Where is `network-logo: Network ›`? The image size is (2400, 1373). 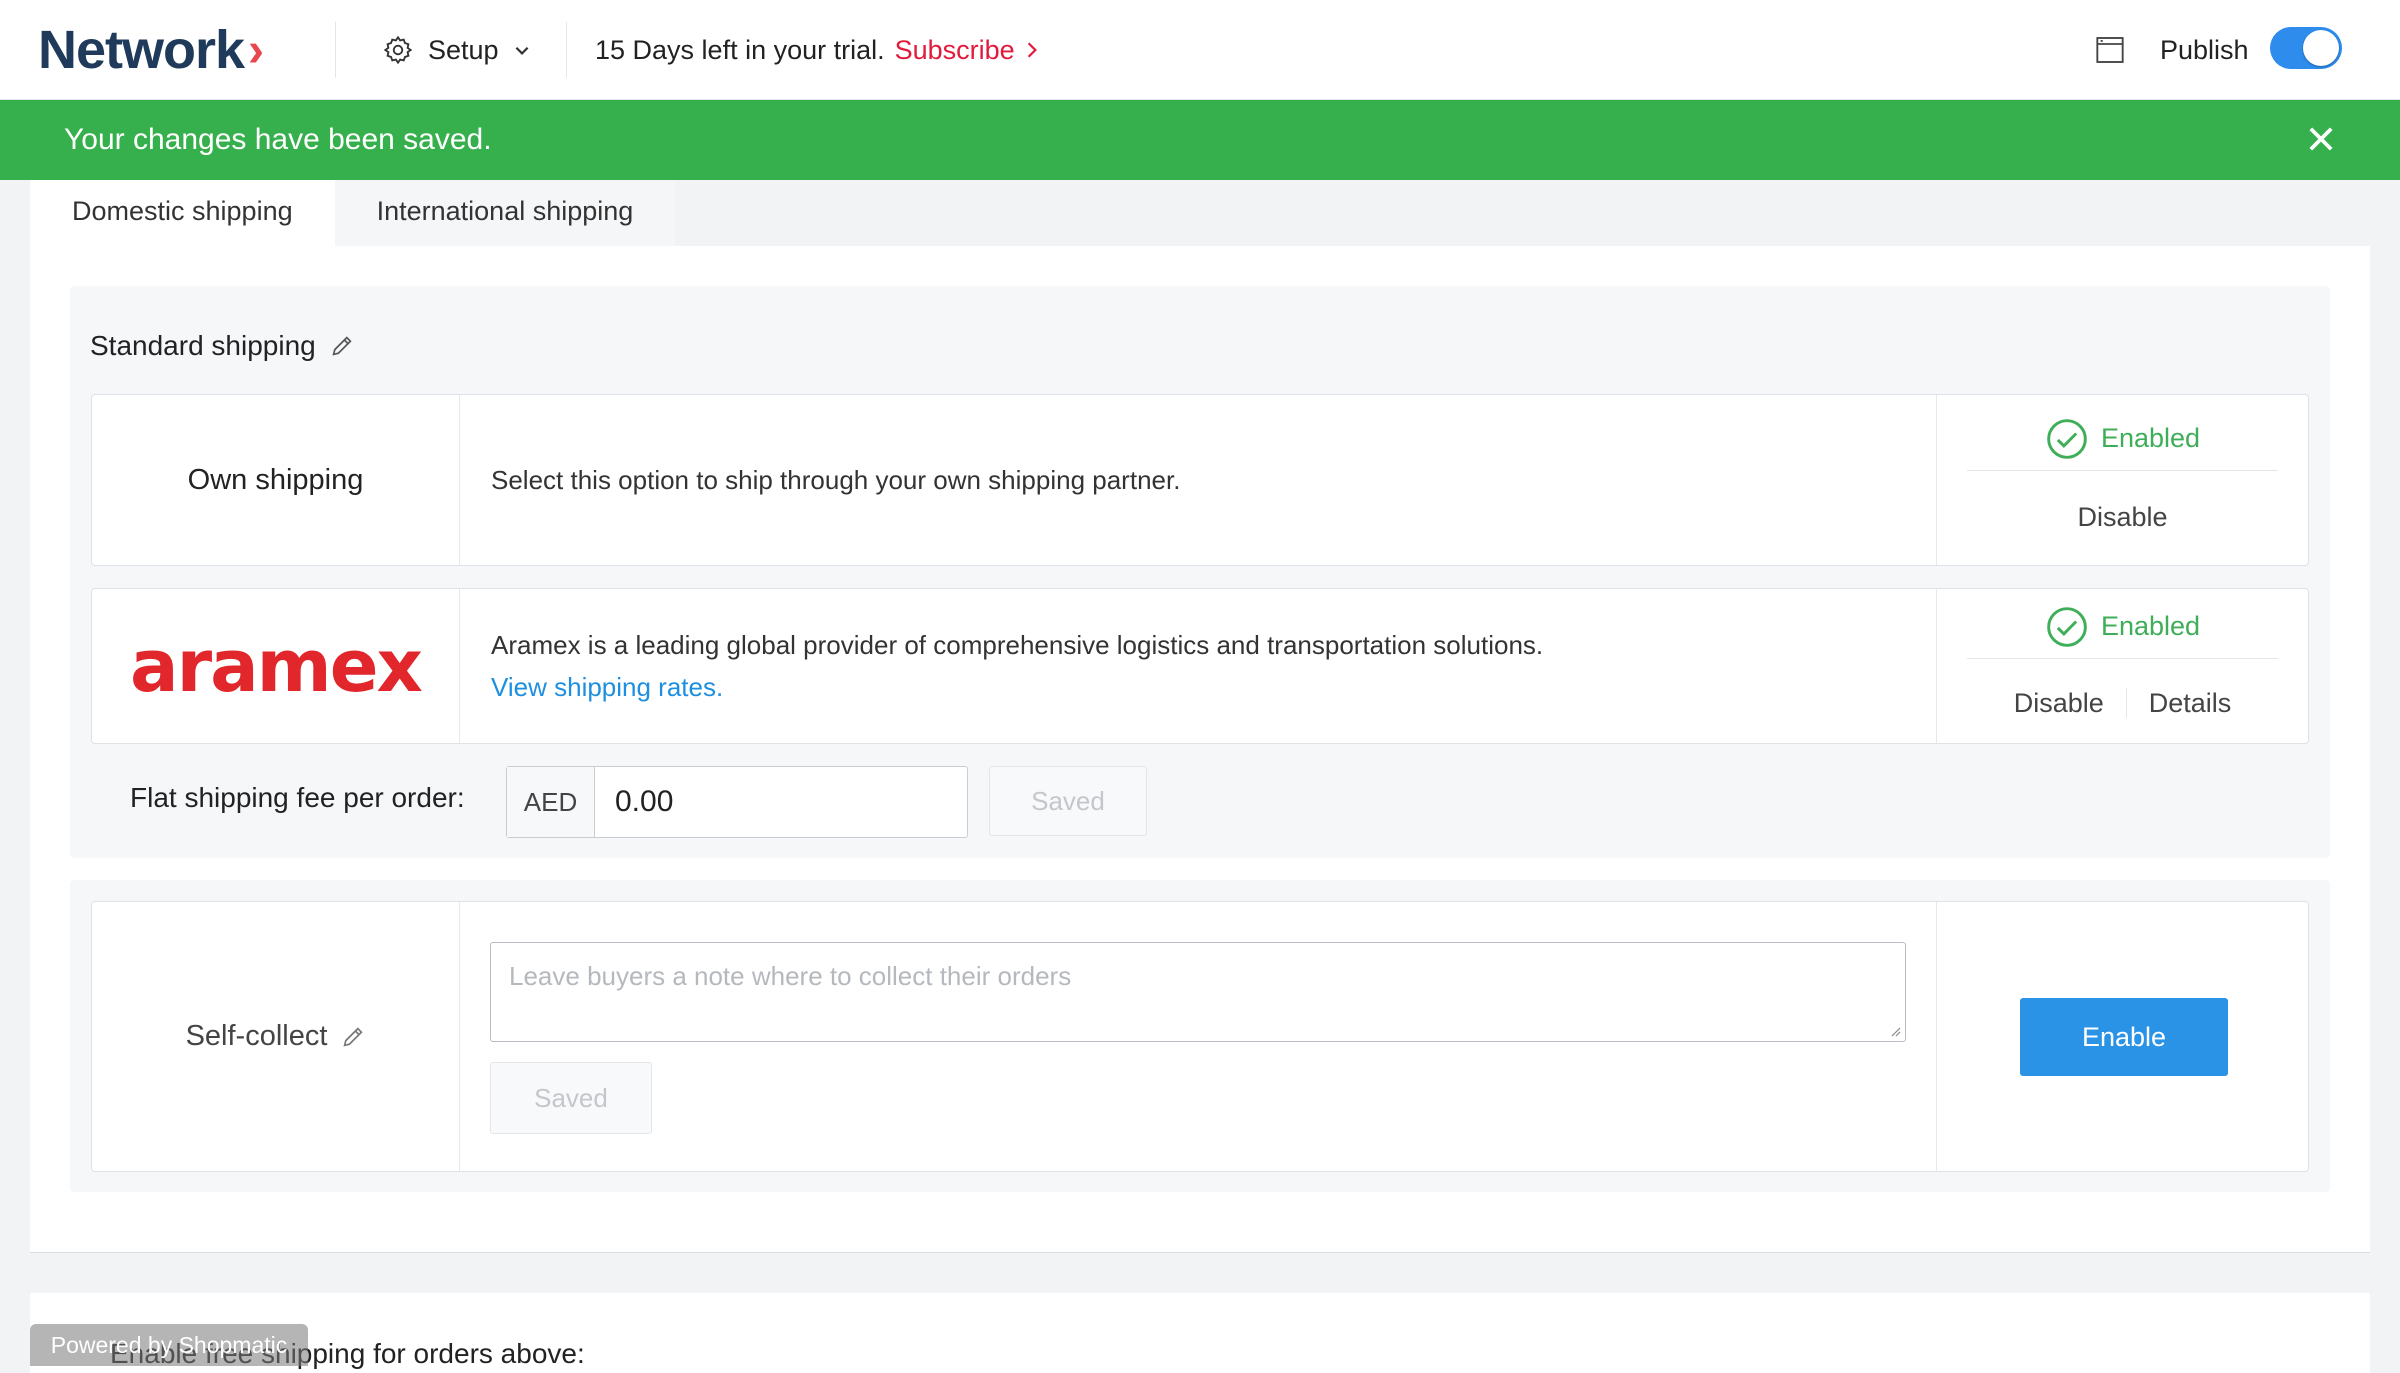 network-logo: Network › is located at coordinates (151, 50).